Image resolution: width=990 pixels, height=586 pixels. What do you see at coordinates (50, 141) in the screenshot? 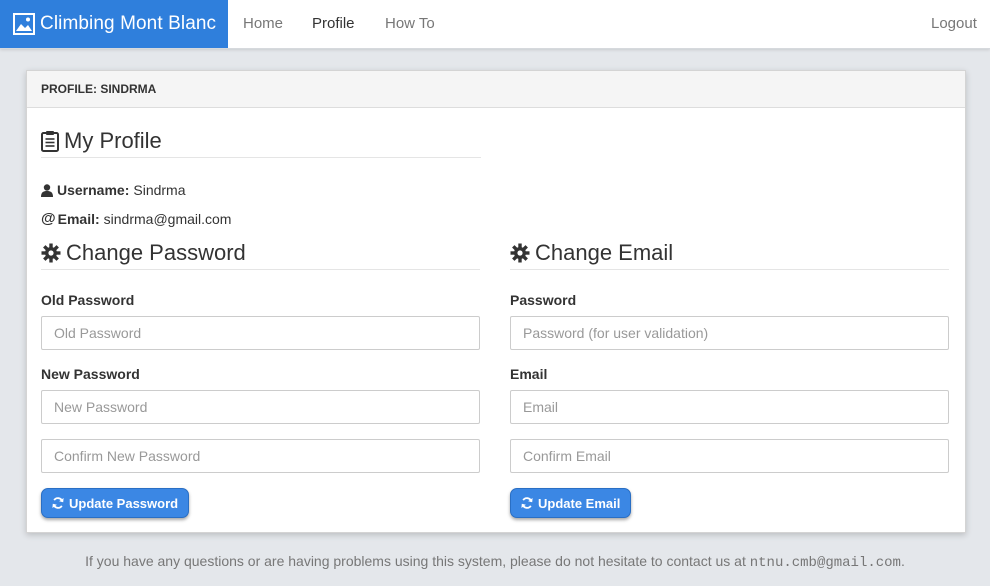
I see `clipboard-icon` at bounding box center [50, 141].